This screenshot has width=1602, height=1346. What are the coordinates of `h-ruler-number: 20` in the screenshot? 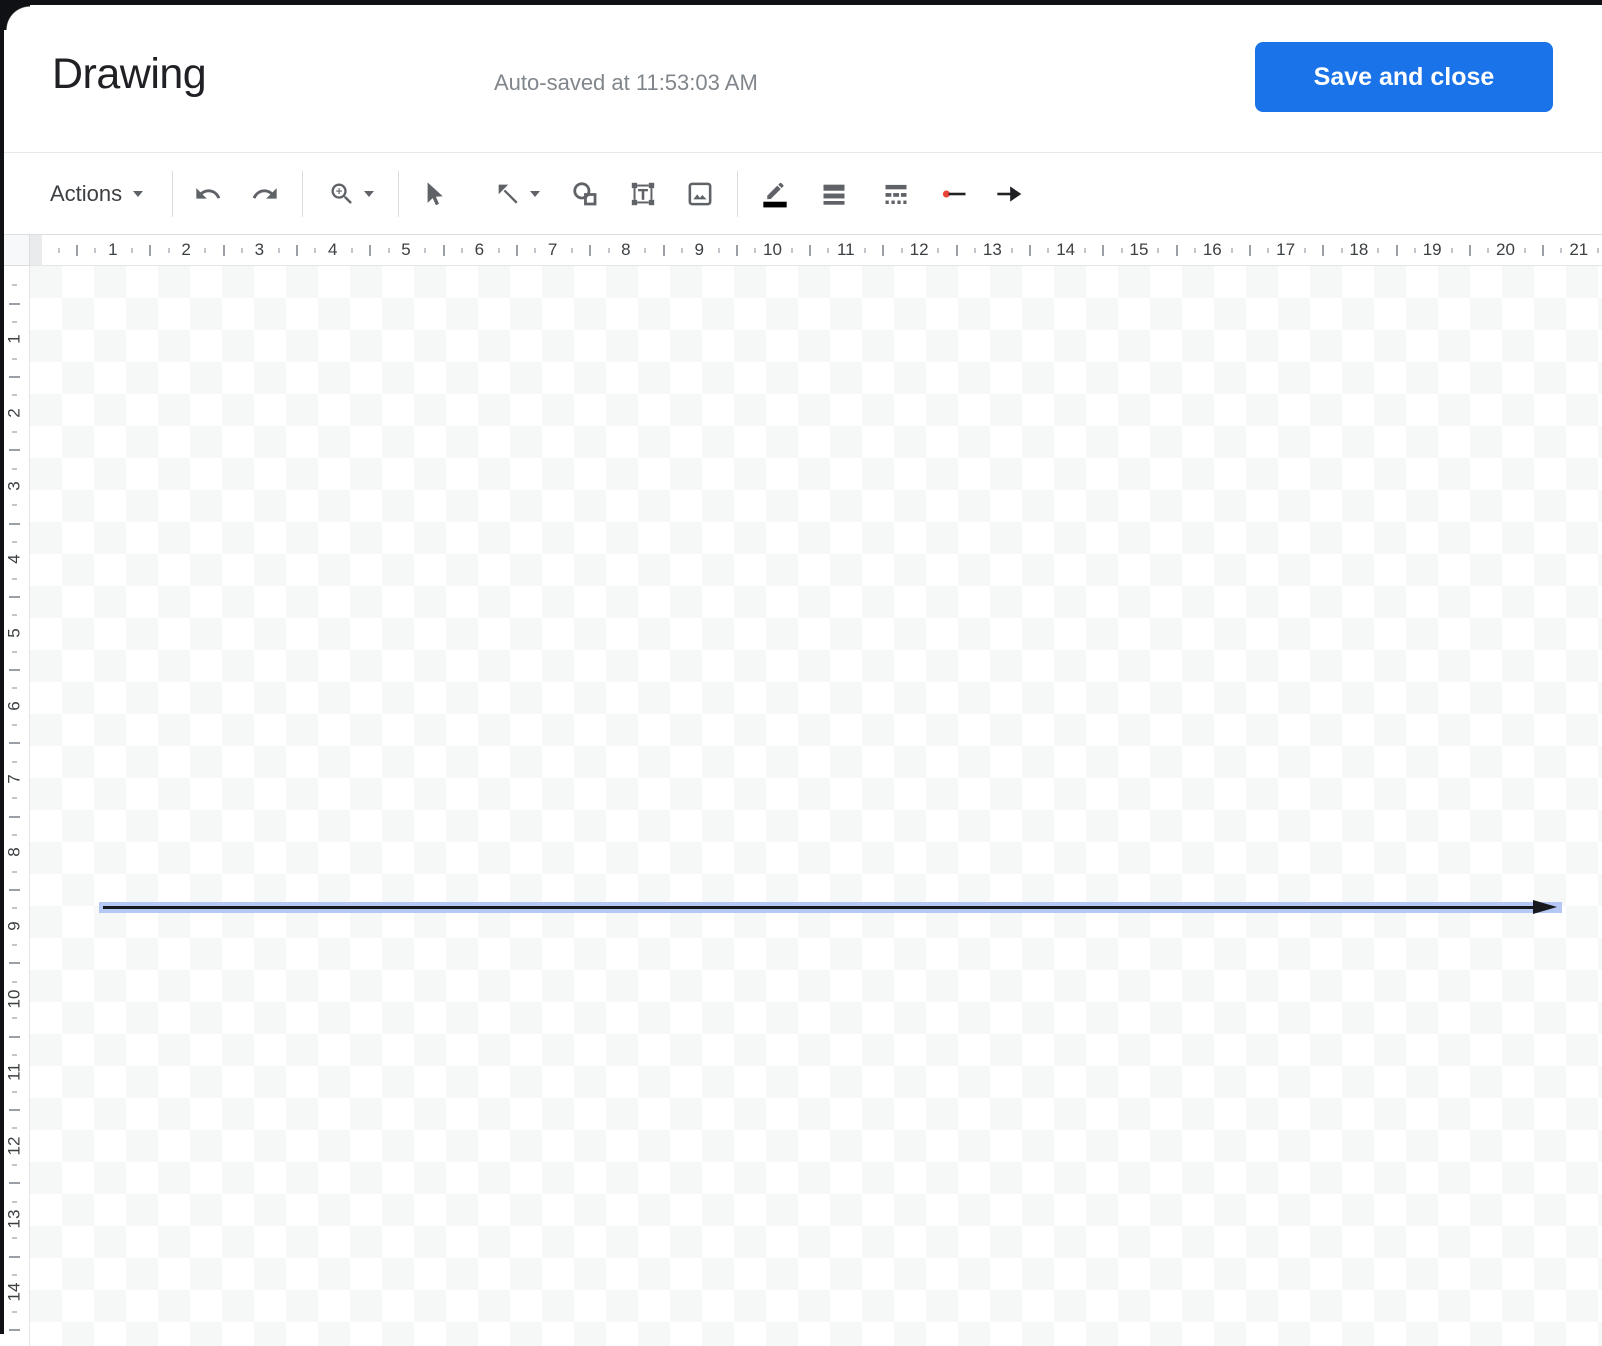 It's located at (1505, 249).